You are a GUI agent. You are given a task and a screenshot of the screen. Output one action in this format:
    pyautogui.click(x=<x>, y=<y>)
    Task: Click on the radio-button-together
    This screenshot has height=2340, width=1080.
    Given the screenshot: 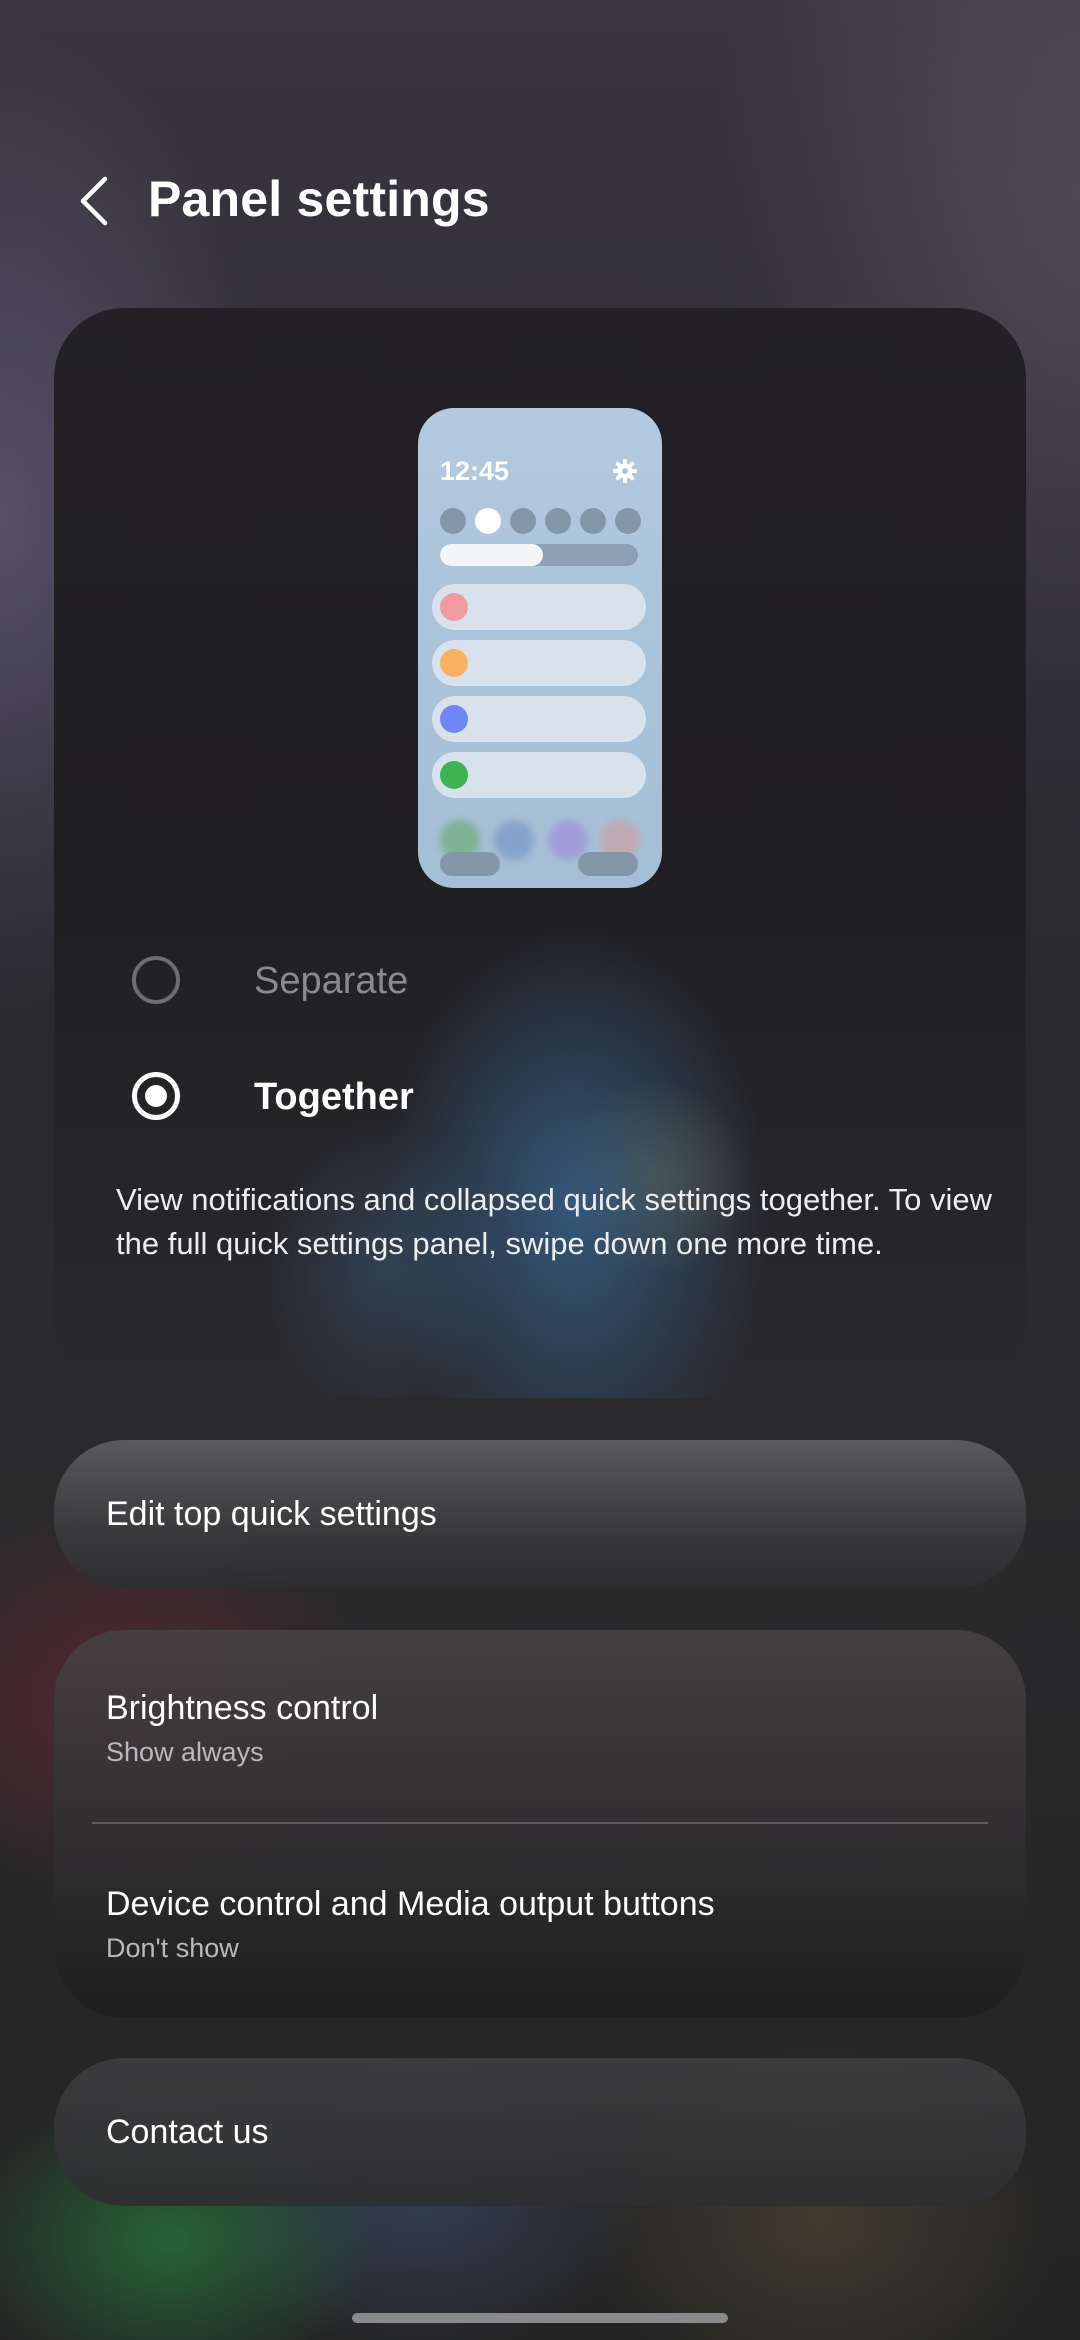 What is the action you would take?
    pyautogui.click(x=156, y=1096)
    